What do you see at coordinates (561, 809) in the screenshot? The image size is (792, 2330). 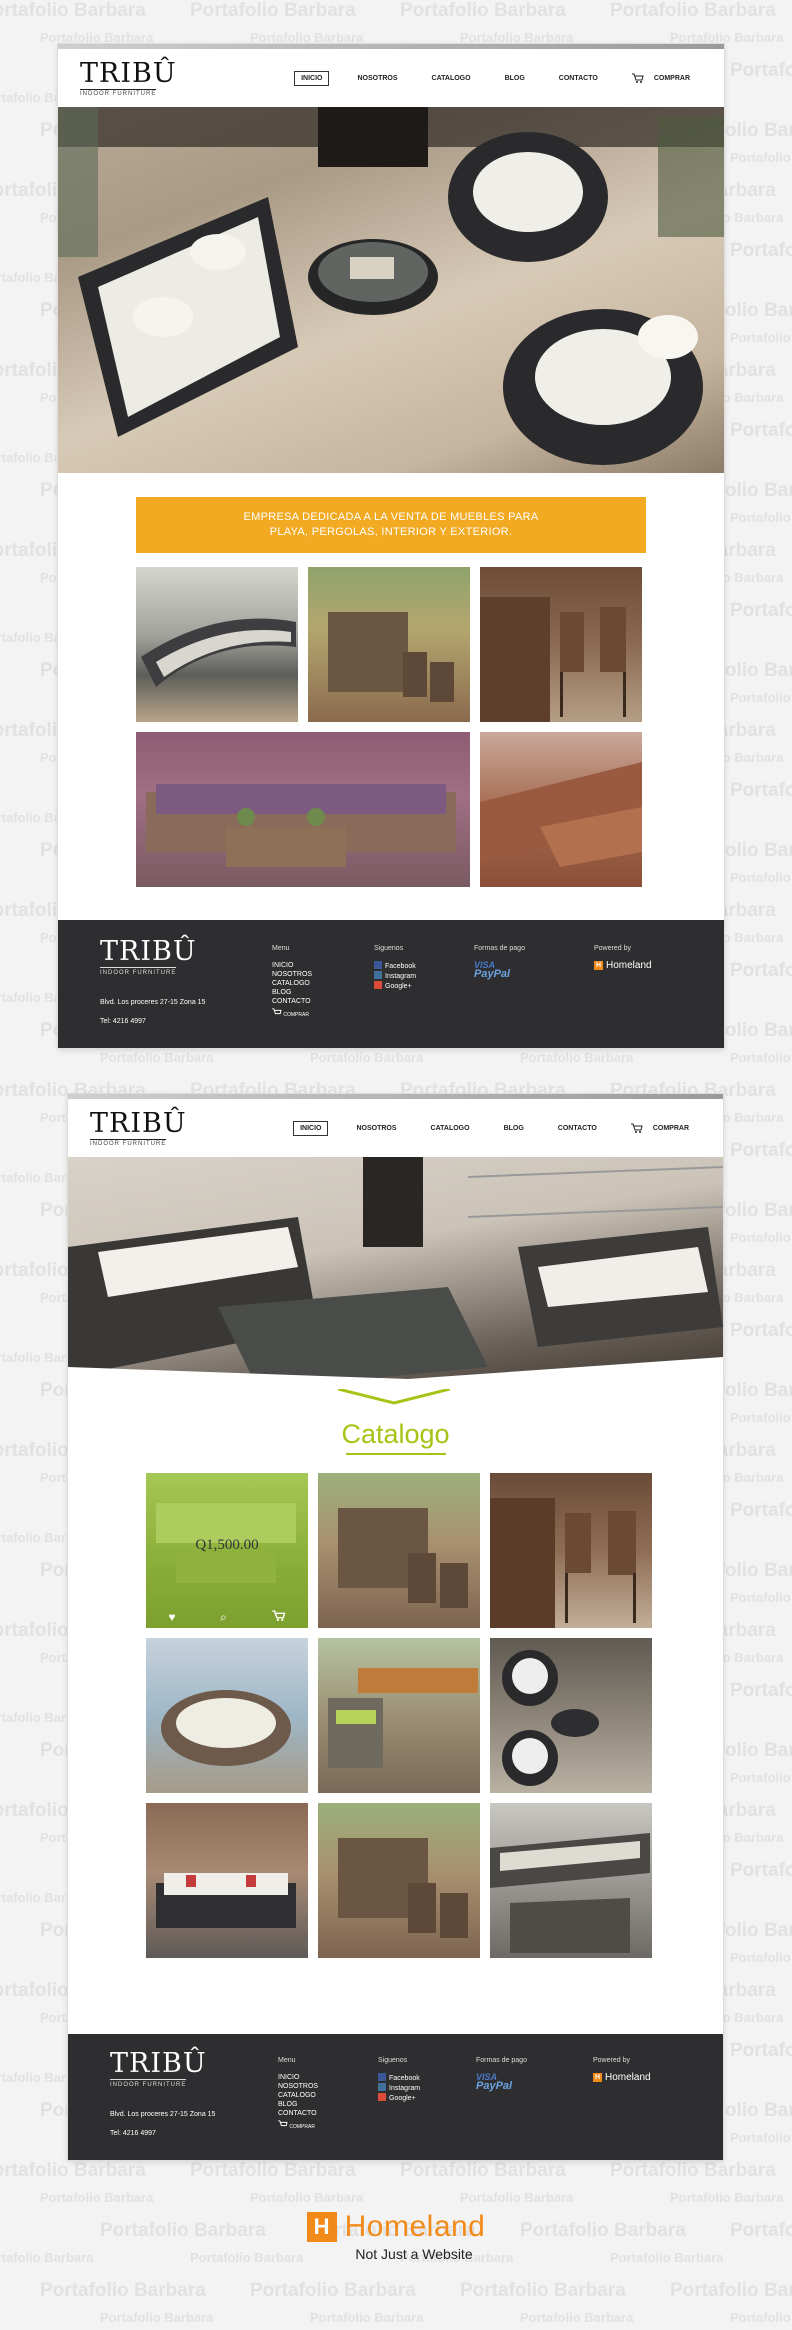 I see `gallery-image-brown-lounge` at bounding box center [561, 809].